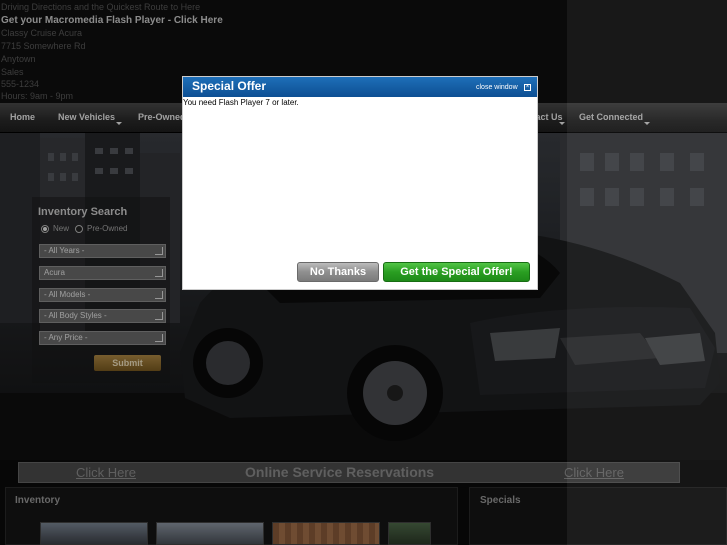 The width and height of the screenshot is (727, 545). I want to click on no-thanks-button: No Thanks, so click(338, 272).